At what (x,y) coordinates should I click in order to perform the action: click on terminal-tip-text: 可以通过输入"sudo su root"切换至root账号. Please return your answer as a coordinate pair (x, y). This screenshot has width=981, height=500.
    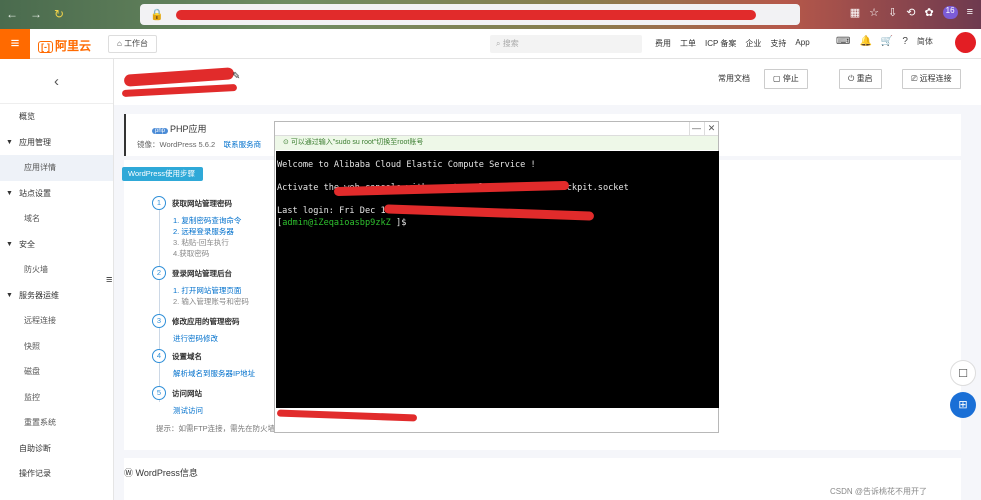
    Looking at the image, I should click on (357, 142).